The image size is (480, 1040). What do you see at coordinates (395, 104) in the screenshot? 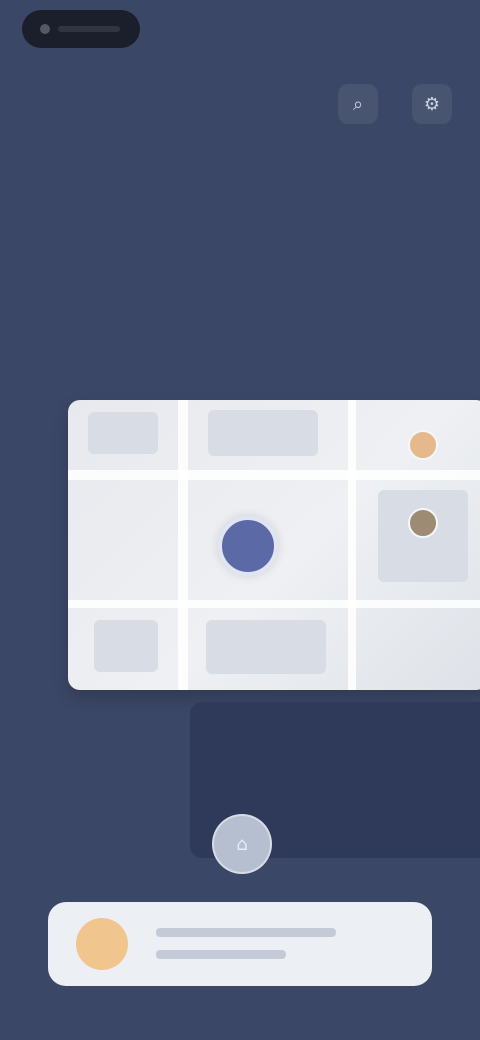
I see `top-actions: ⌕ ⚙` at bounding box center [395, 104].